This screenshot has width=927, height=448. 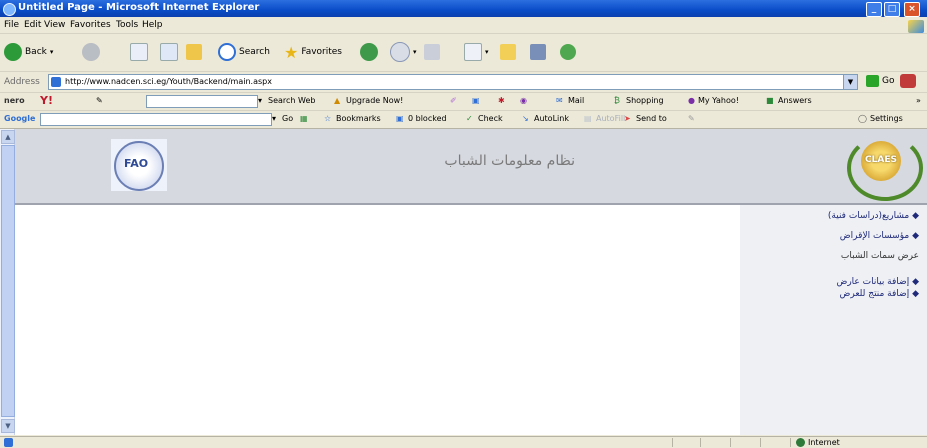 What do you see at coordinates (463, 442) in the screenshot?
I see `status-bar: Internet` at bounding box center [463, 442].